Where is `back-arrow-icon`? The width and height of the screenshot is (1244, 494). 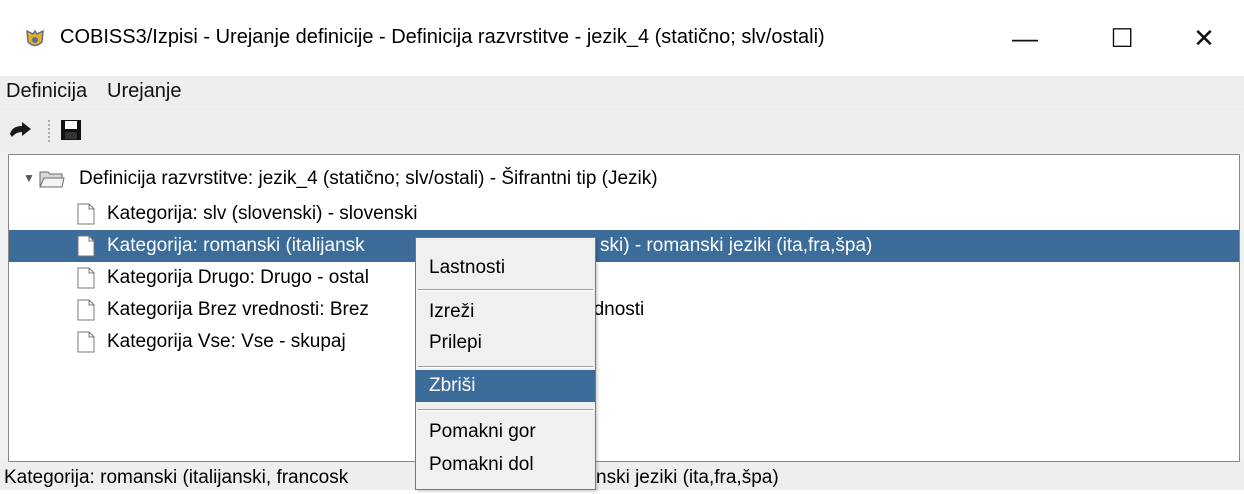
back-arrow-icon is located at coordinates (21, 130).